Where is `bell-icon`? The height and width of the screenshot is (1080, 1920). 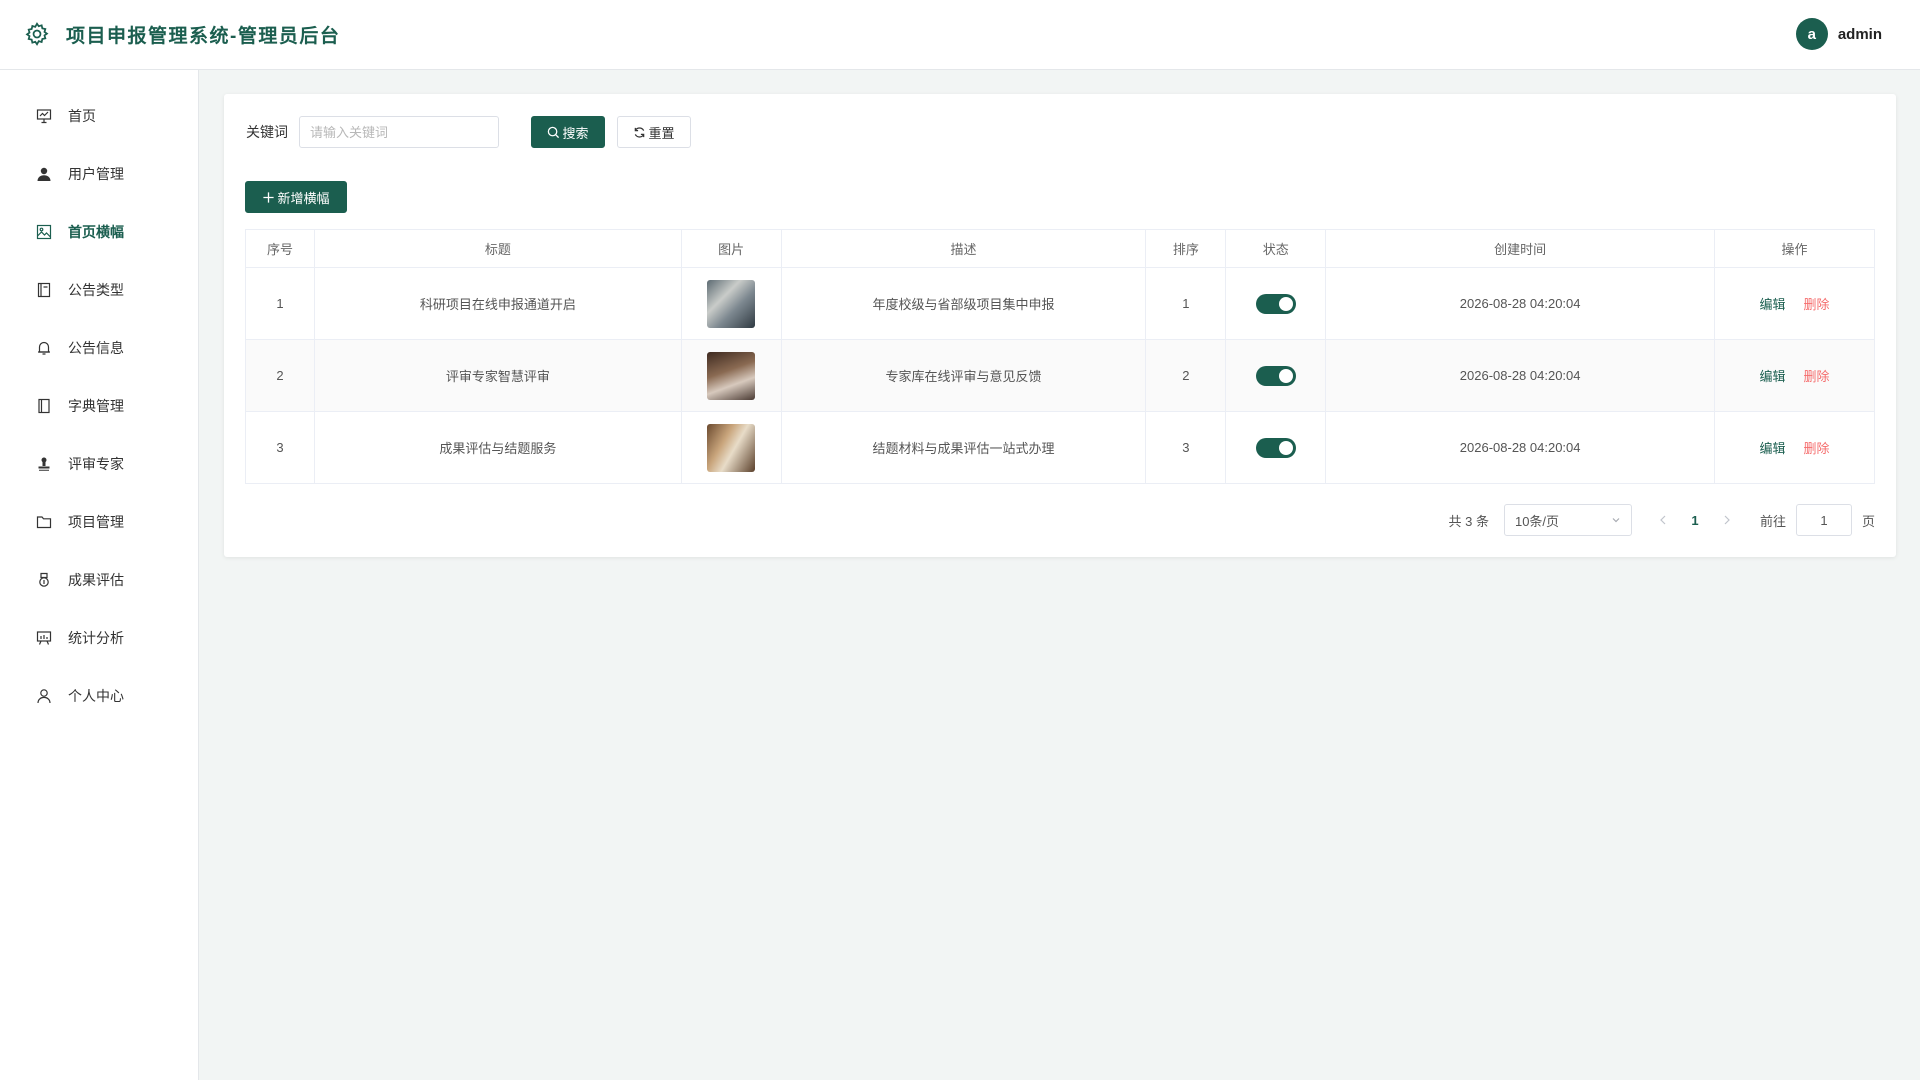
bell-icon is located at coordinates (44, 348).